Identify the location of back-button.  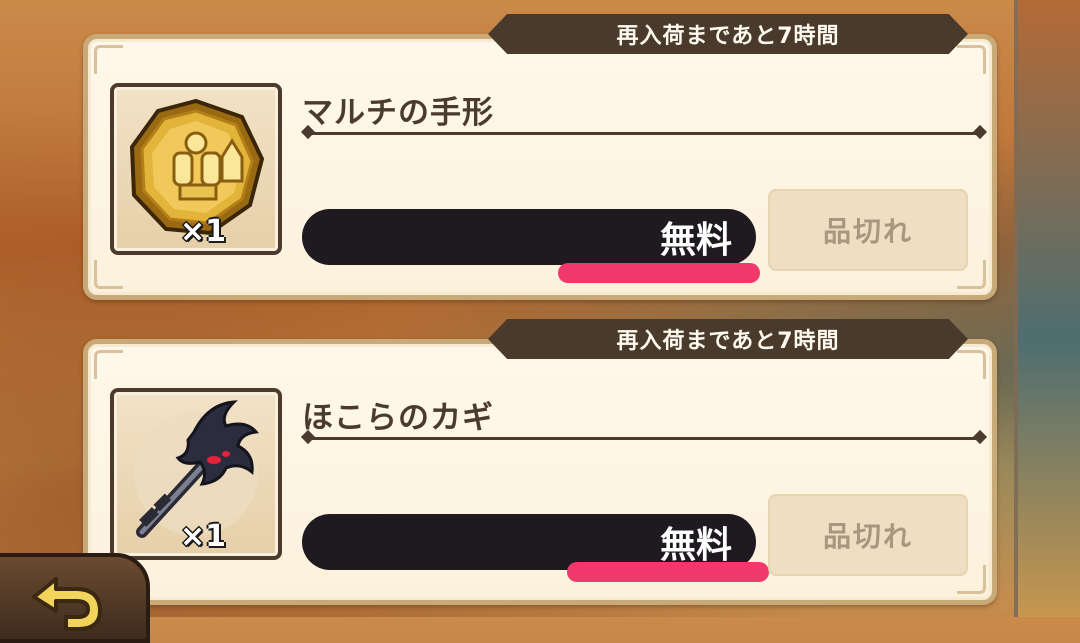
(75, 598).